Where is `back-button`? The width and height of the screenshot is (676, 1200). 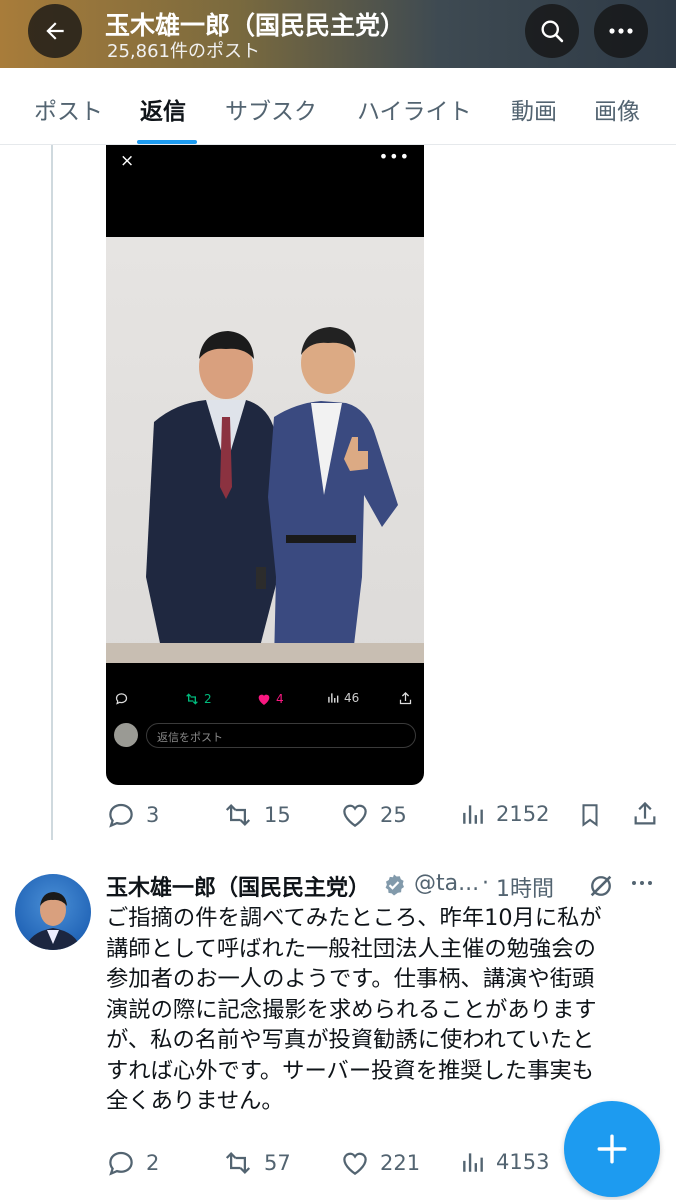
back-button is located at coordinates (55, 31).